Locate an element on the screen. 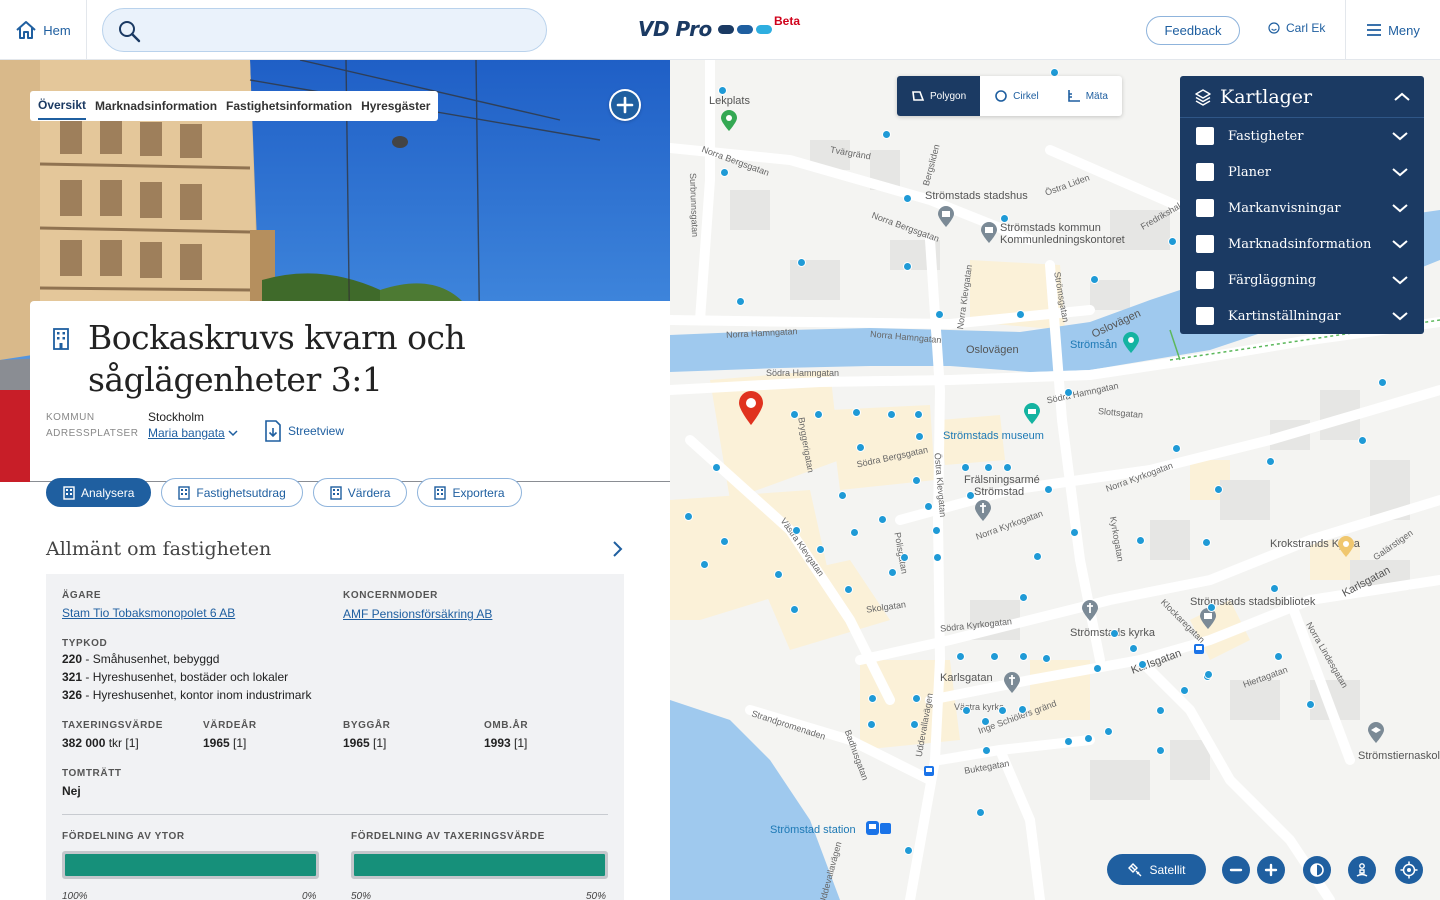  menu-button: Meny is located at coordinates (1392, 30).